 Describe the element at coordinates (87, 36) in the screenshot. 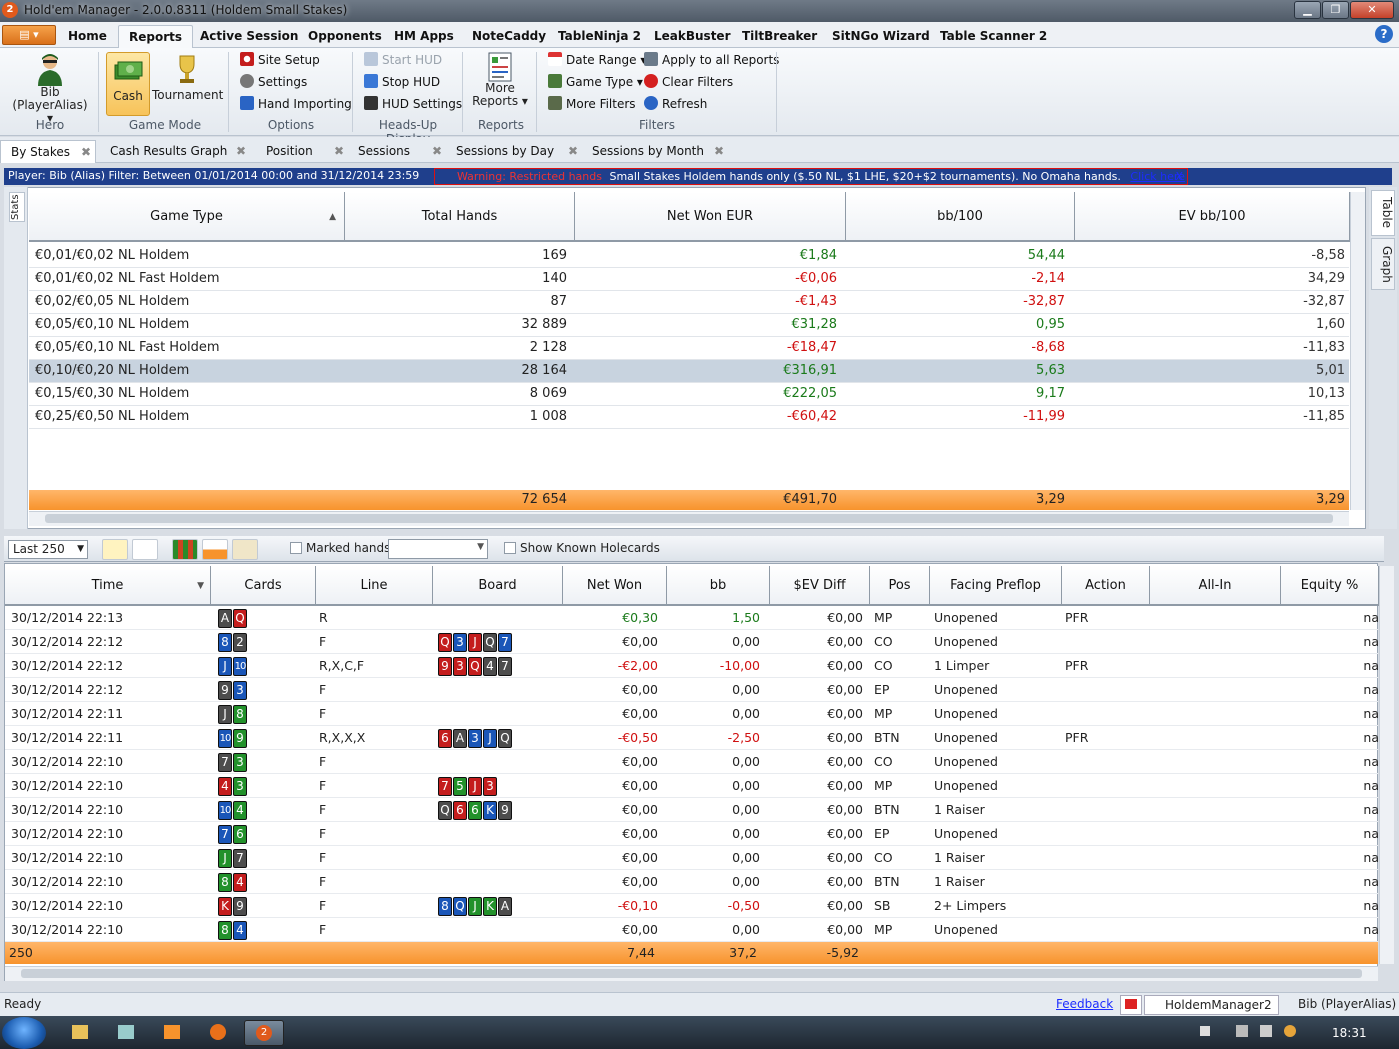

I see `tab-home: Home` at that location.